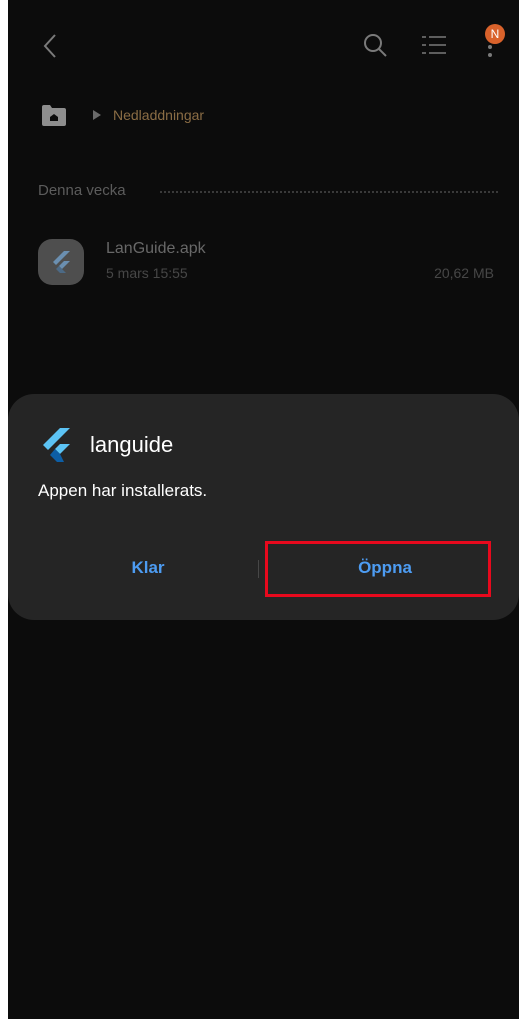 The width and height of the screenshot is (519, 1019). Describe the element at coordinates (132, 444) in the screenshot. I see `dialog-app-name: languide` at that location.